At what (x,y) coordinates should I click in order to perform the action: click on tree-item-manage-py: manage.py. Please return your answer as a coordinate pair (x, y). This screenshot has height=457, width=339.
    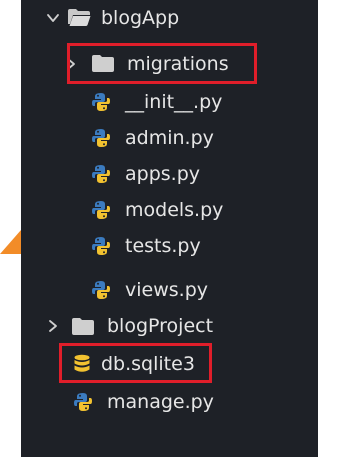
    Looking at the image, I should click on (169, 402).